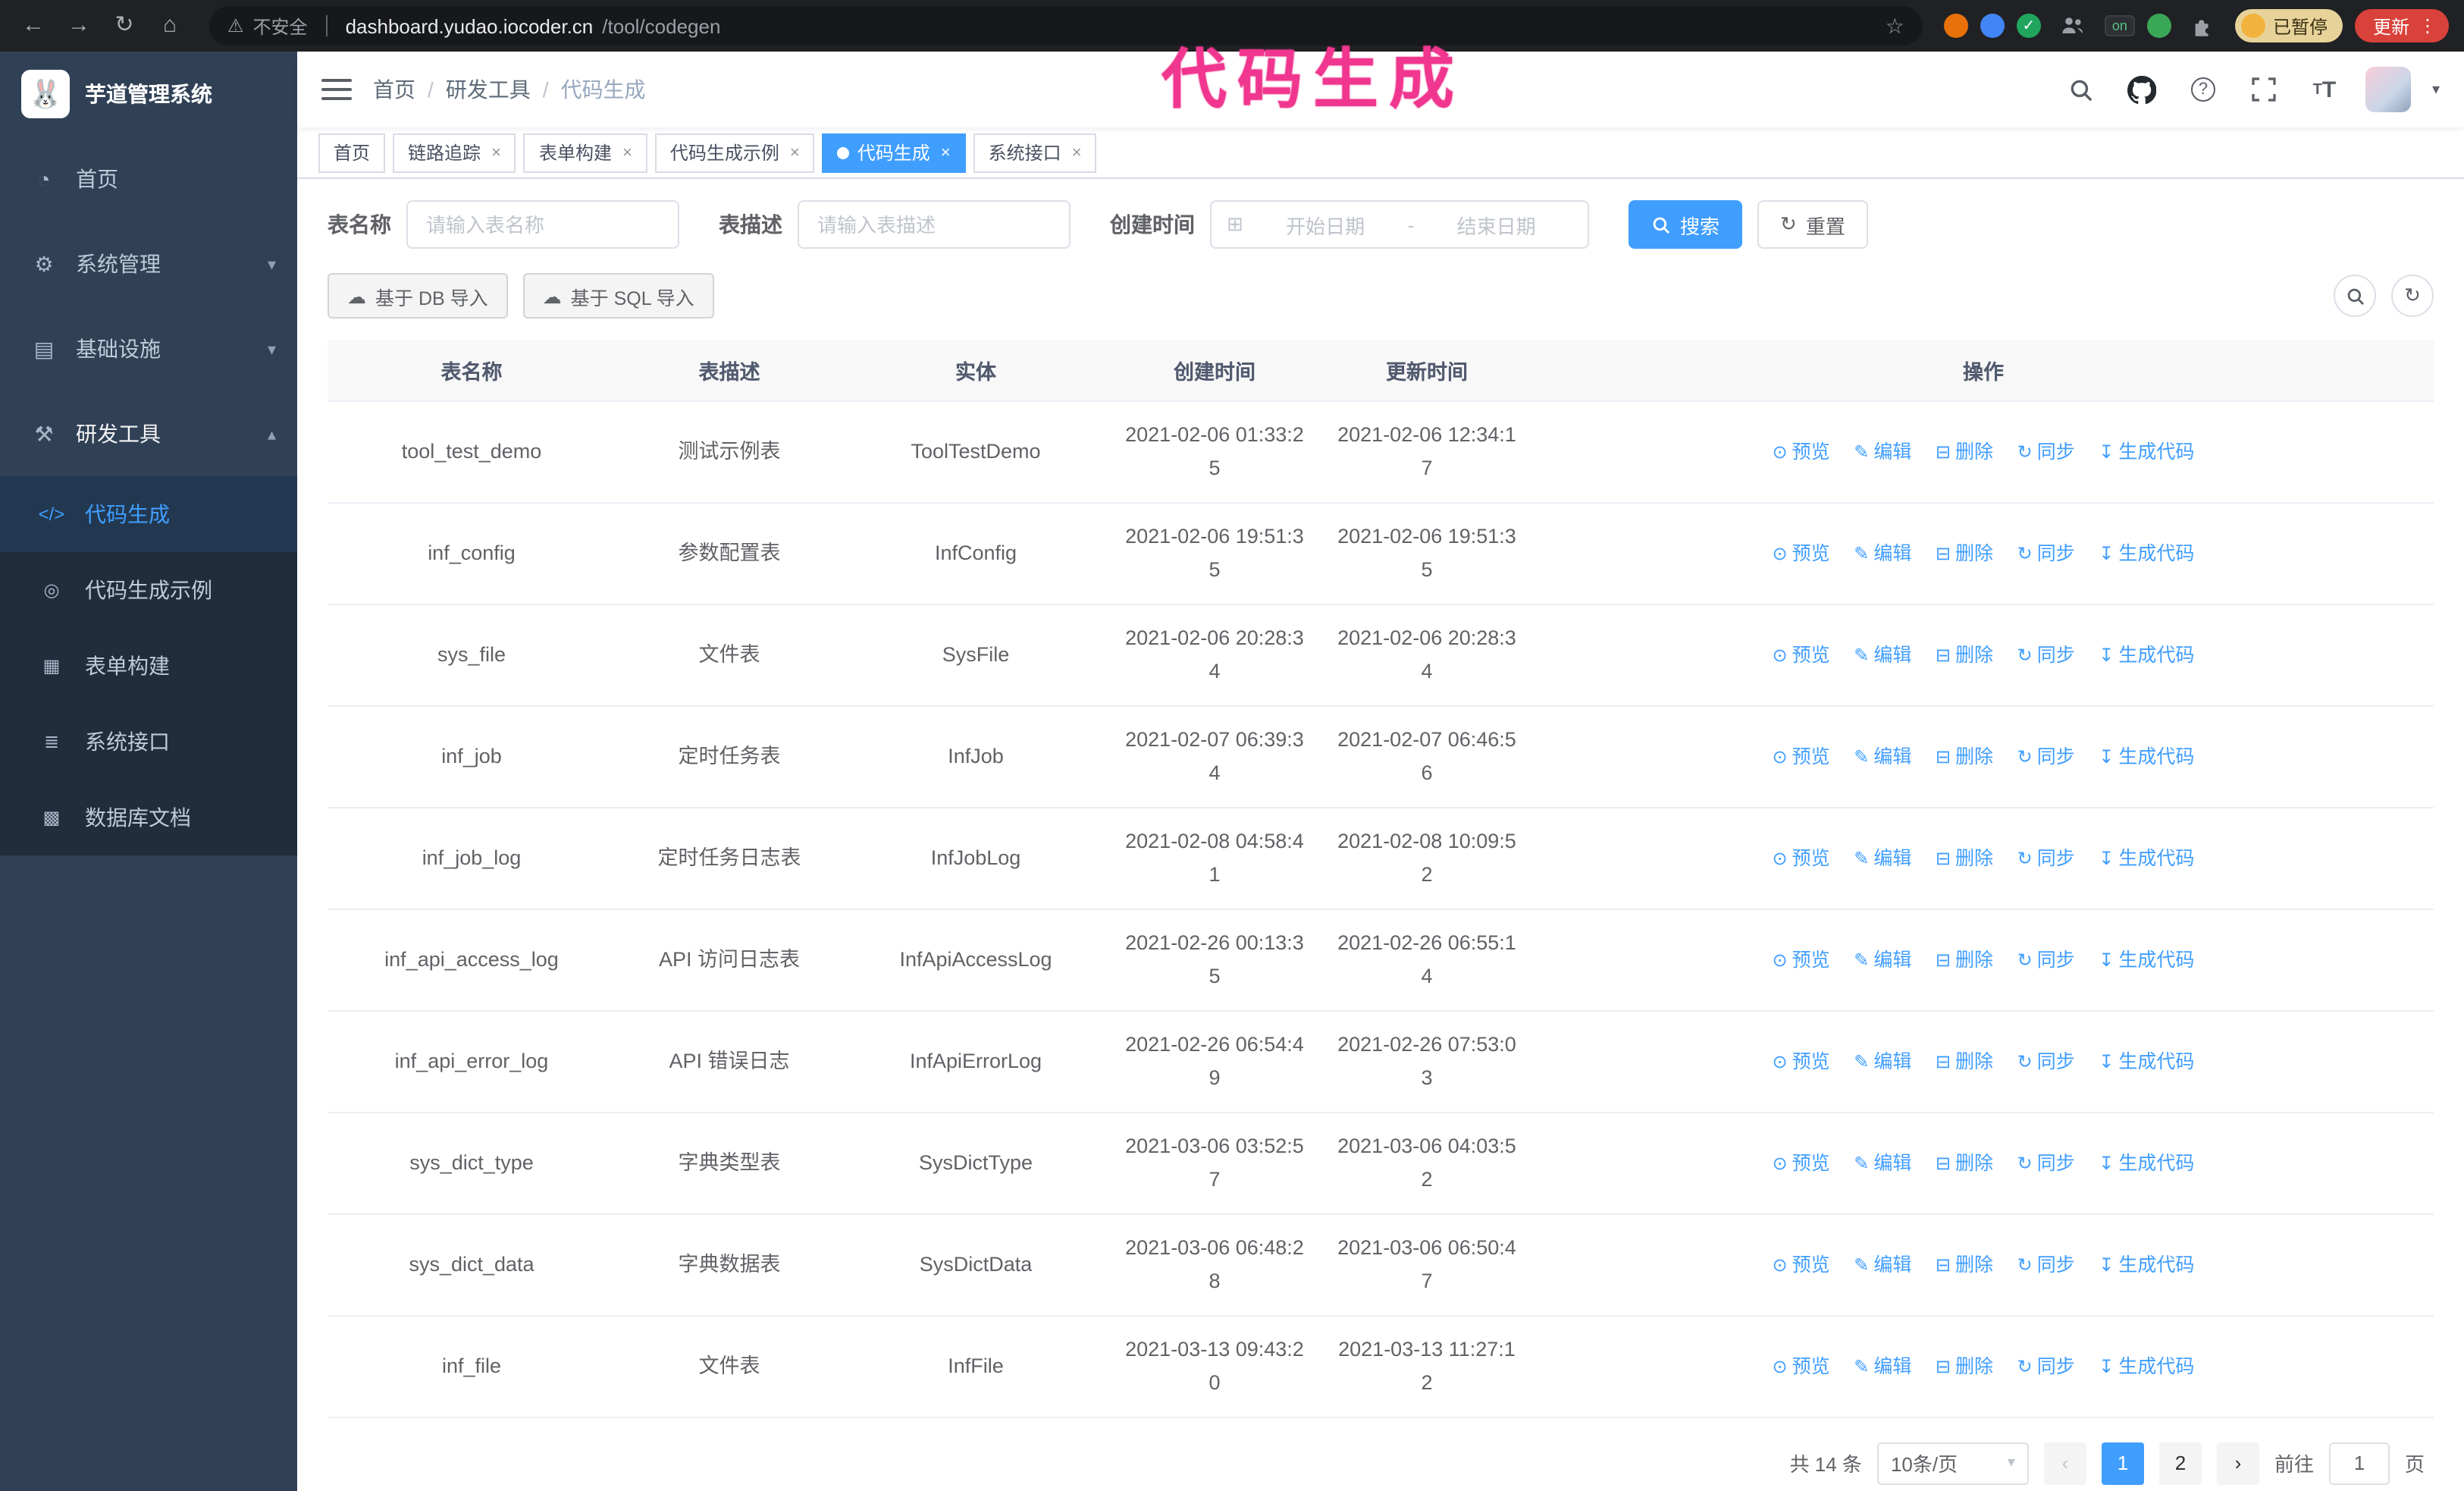 This screenshot has height=1491, width=2464. Describe the element at coordinates (1399, 224) in the screenshot. I see `date-range-picker: ⊞ 开始日期 - 结束日期` at that location.